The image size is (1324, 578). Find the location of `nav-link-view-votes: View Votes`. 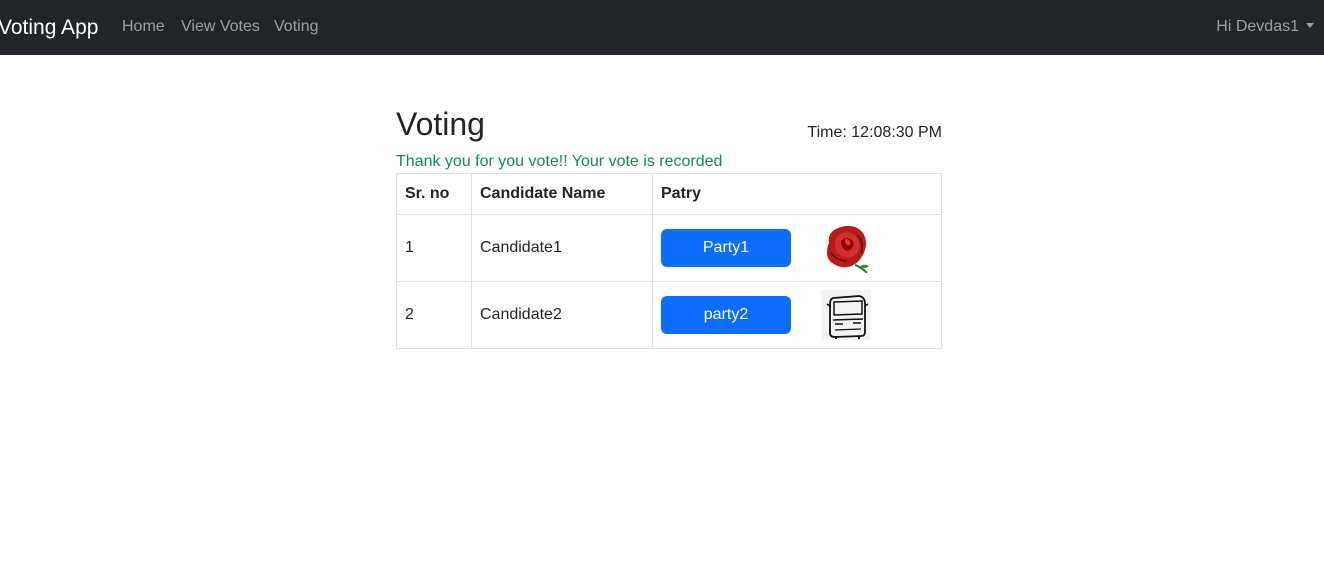

nav-link-view-votes: View Votes is located at coordinates (220, 27).